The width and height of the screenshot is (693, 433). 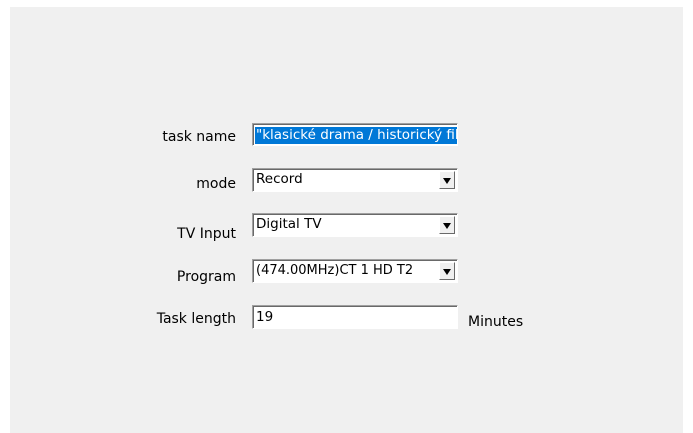 I want to click on task-length-label: Task length, so click(x=196, y=319).